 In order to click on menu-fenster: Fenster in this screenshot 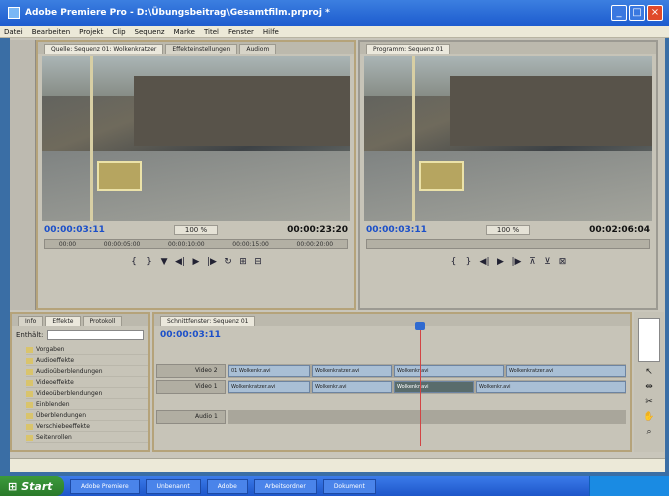, I will do `click(241, 32)`.